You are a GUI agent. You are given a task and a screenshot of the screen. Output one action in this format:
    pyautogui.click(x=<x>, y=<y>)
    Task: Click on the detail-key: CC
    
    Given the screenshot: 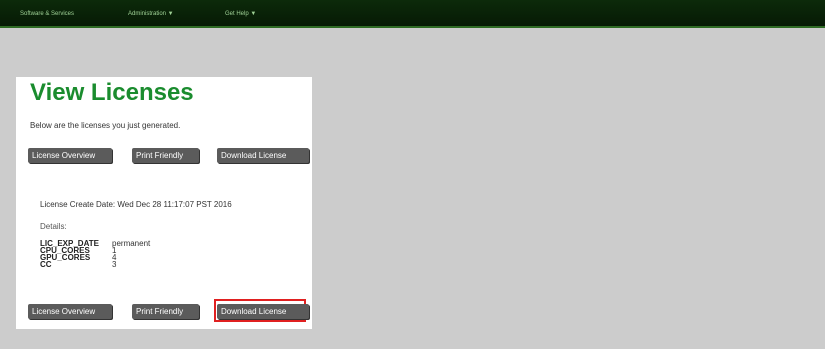 What is the action you would take?
    pyautogui.click(x=46, y=264)
    